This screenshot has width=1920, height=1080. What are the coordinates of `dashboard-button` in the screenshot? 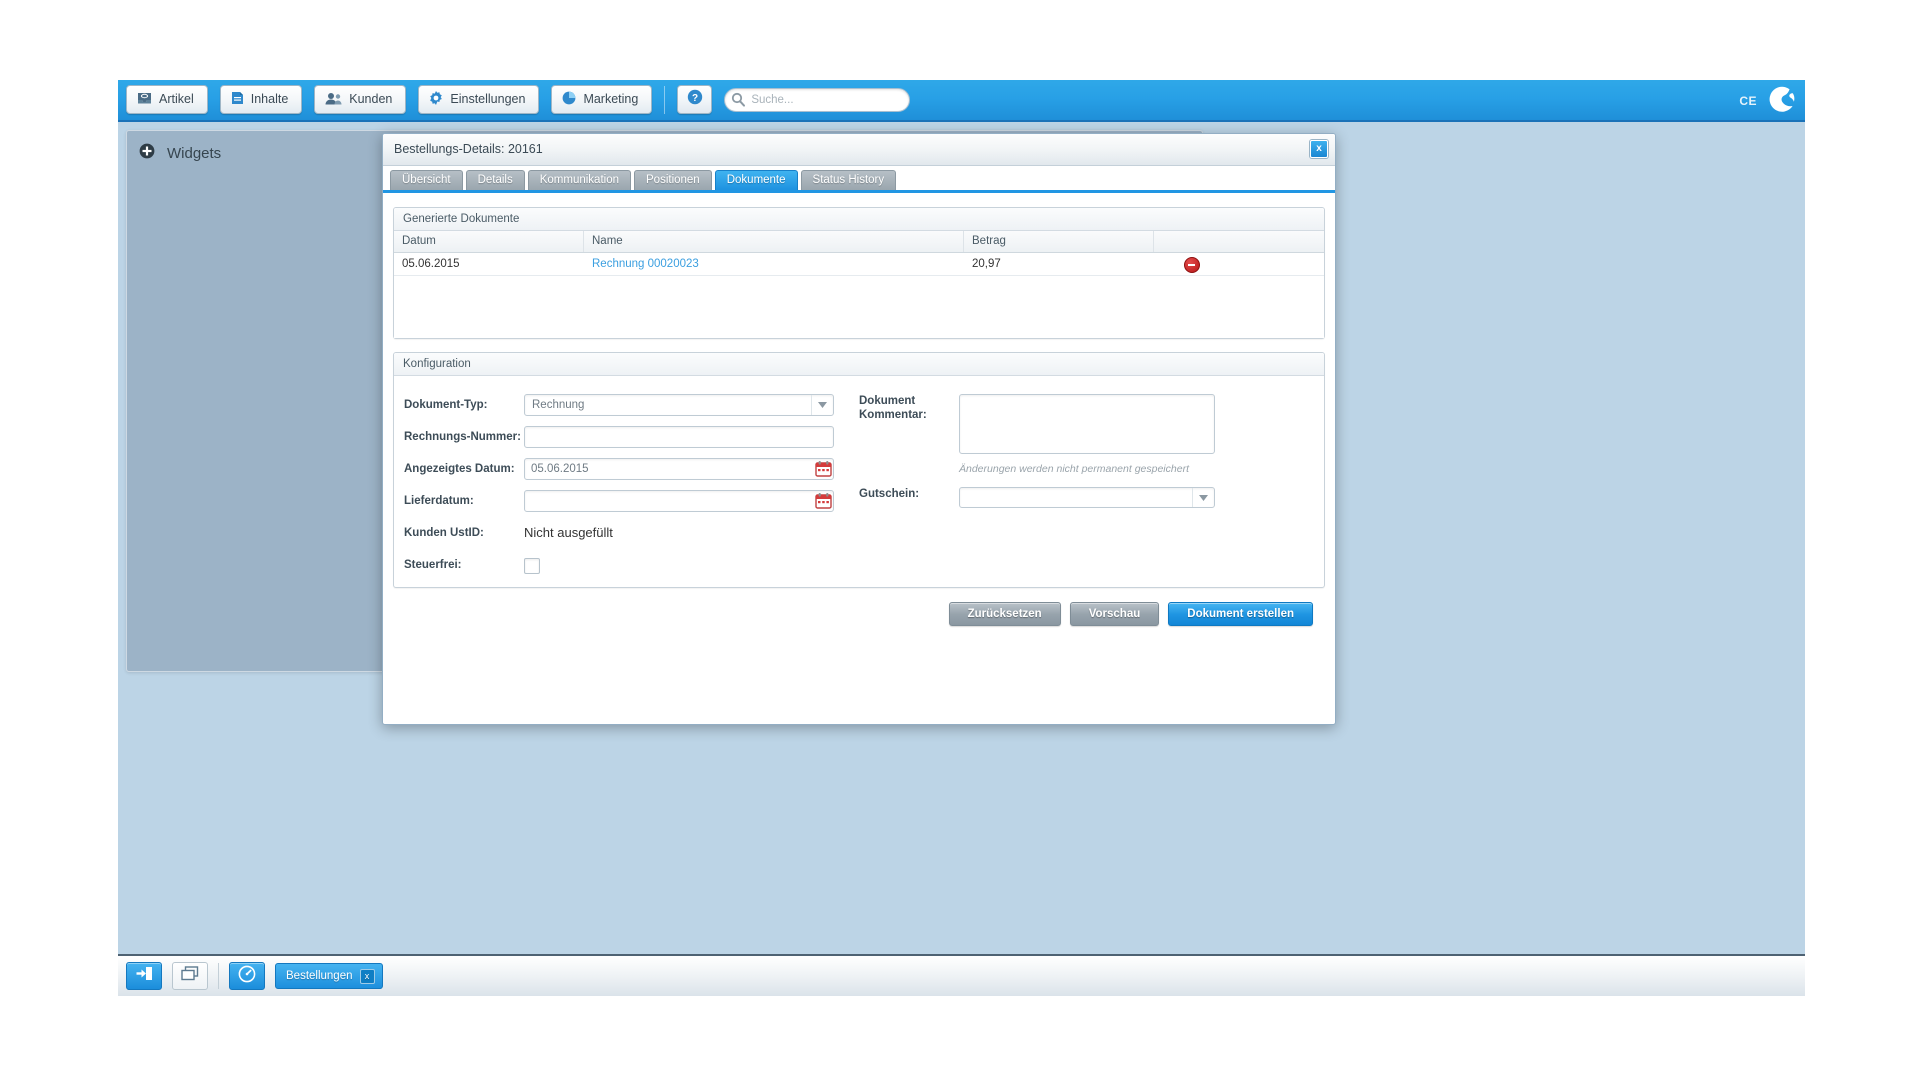 It's located at (247, 976).